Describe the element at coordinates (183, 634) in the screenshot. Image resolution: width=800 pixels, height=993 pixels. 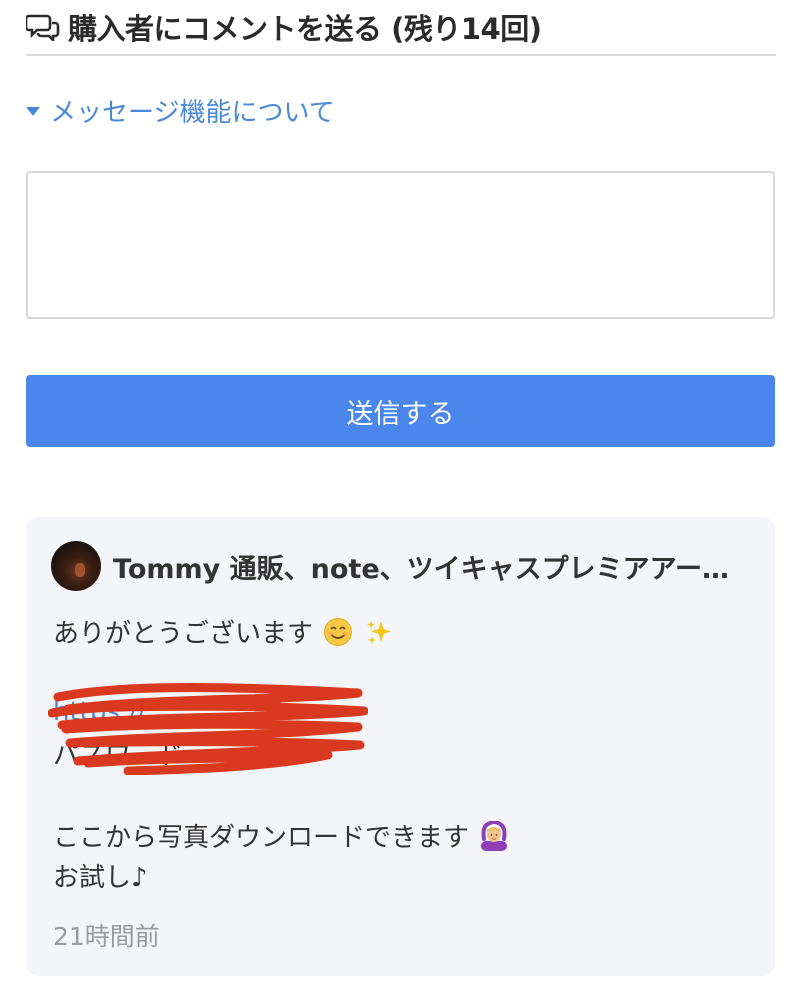
I see `message-text-thanks: ありがとうございます` at that location.